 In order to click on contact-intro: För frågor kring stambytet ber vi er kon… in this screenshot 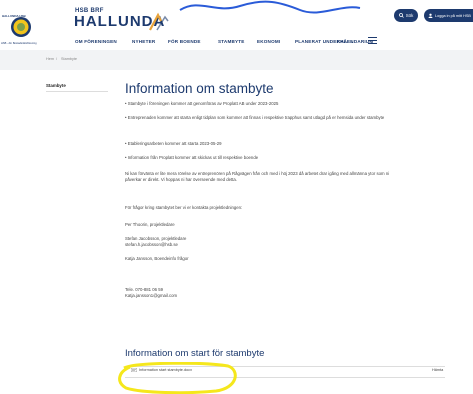, I will do `click(184, 207)`.